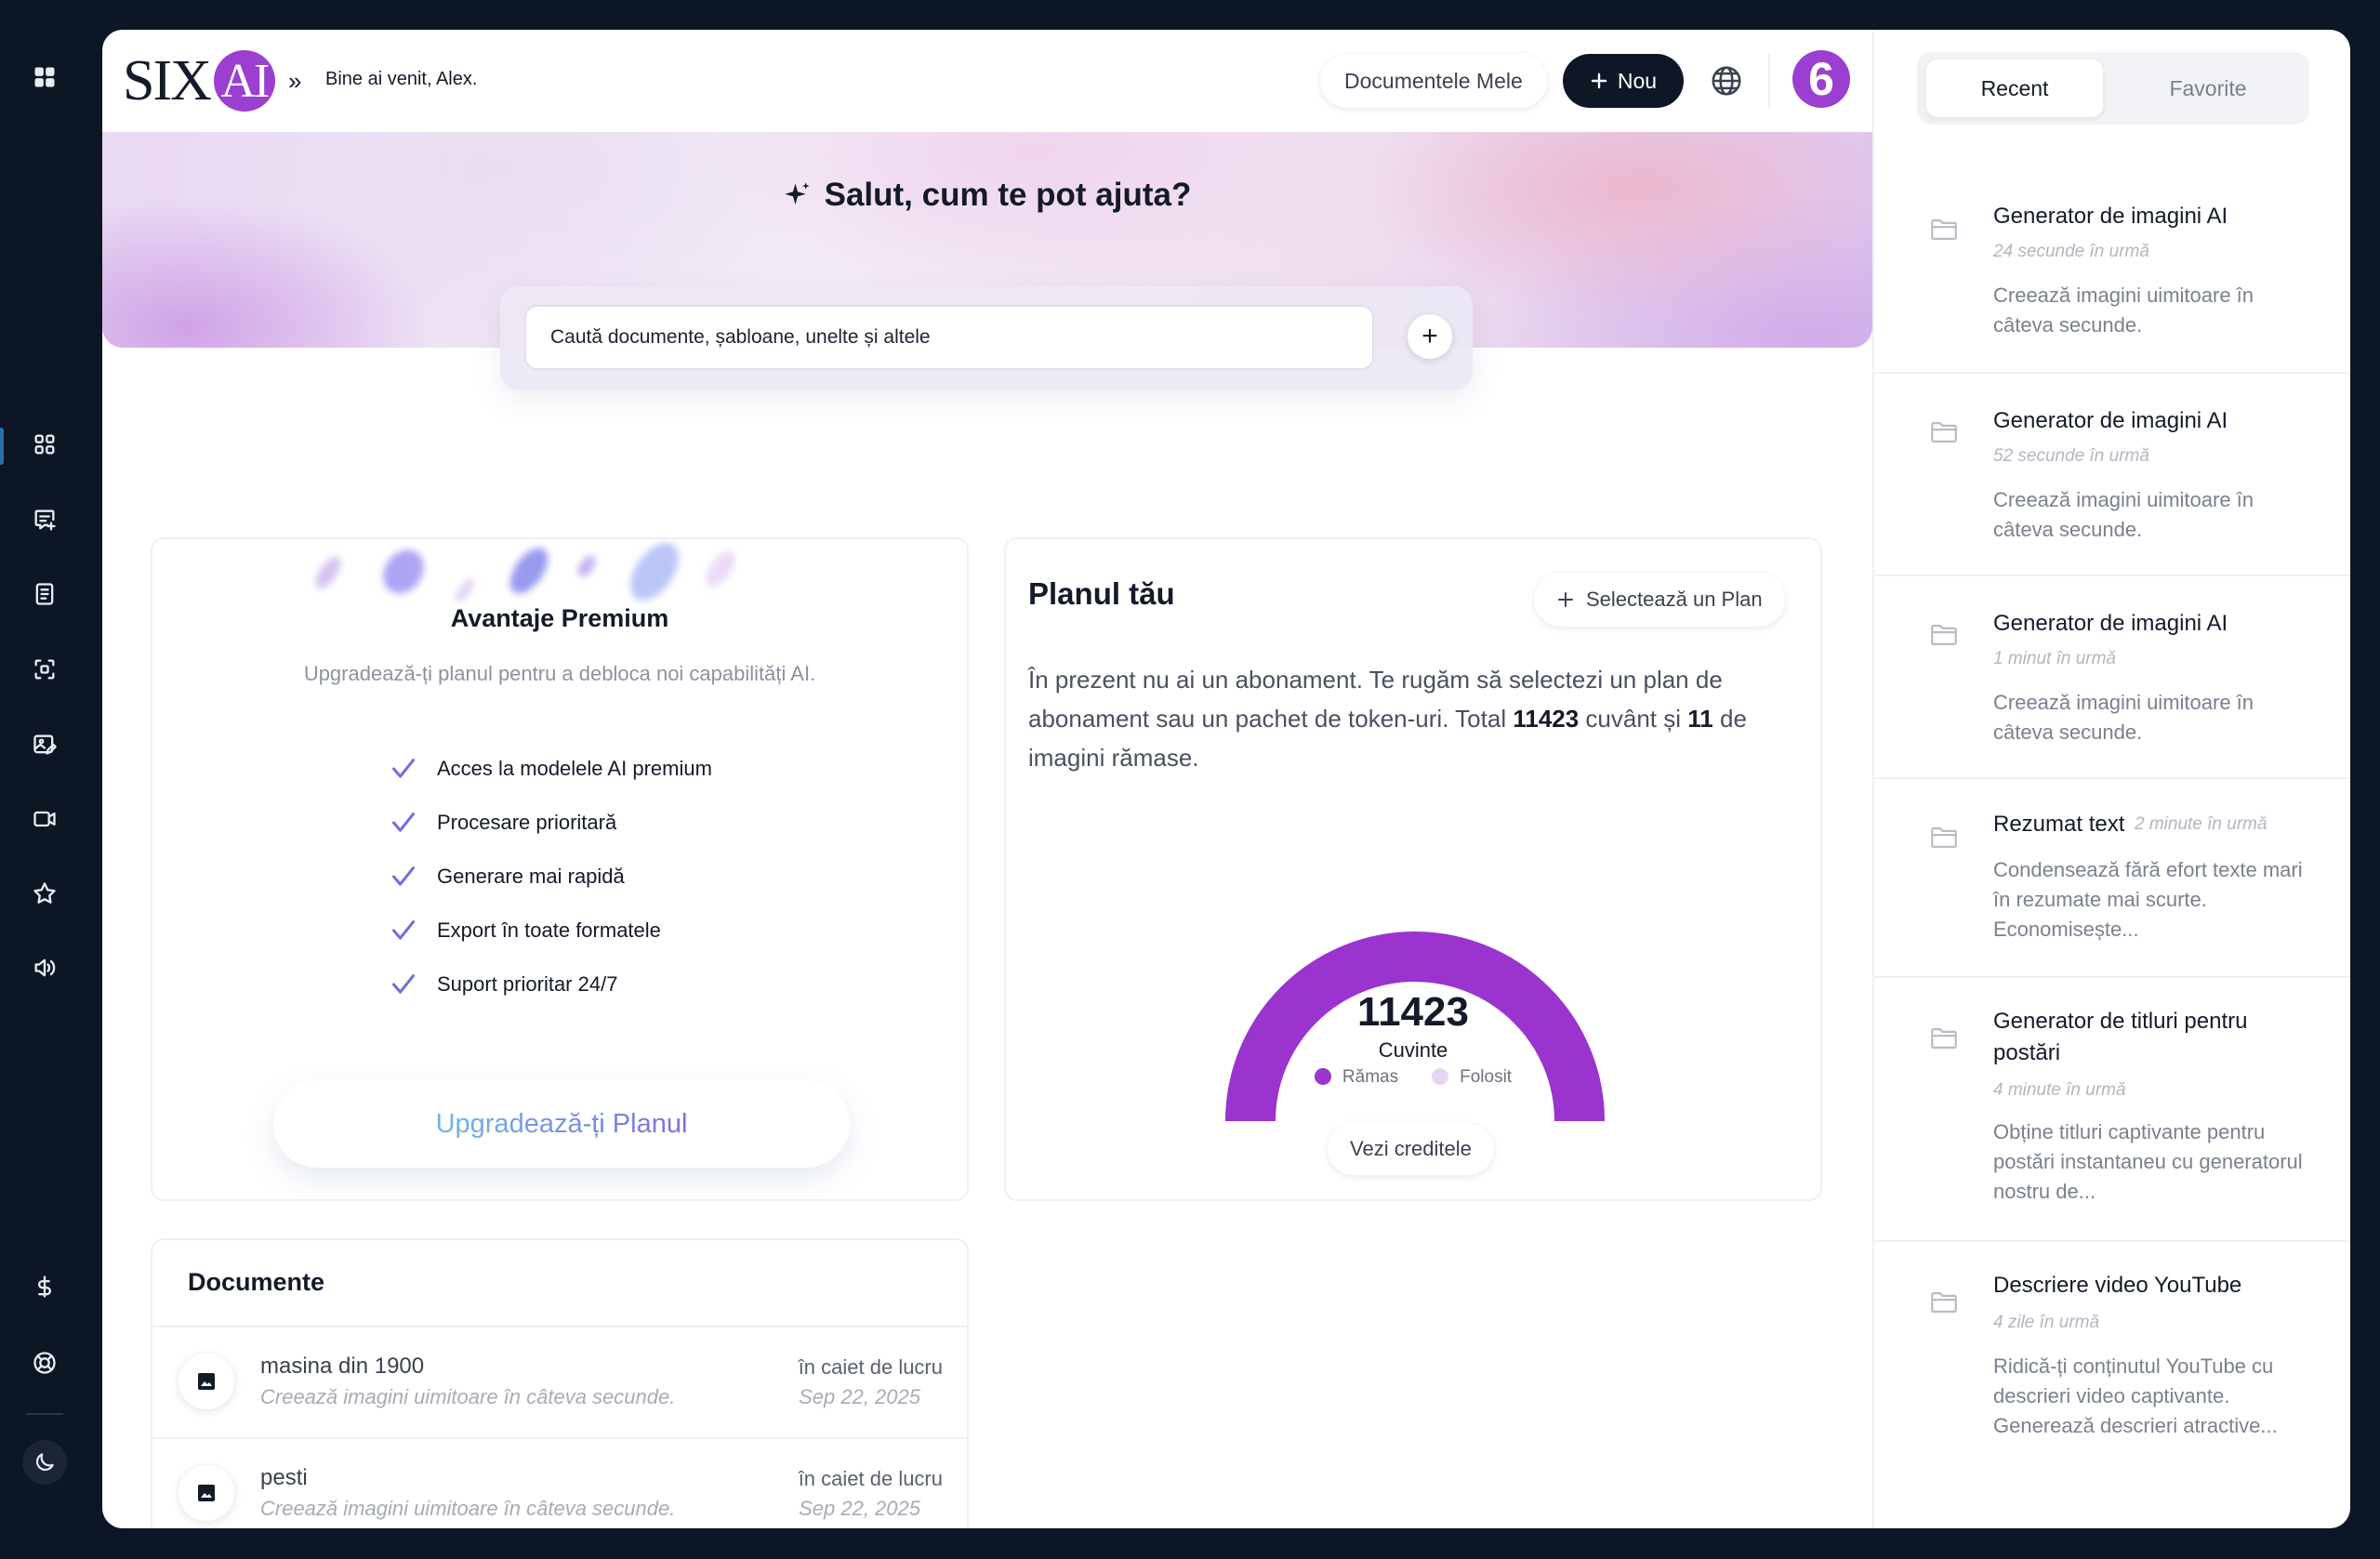 The width and height of the screenshot is (2380, 1559). I want to click on logo: SIX AI, so click(199, 80).